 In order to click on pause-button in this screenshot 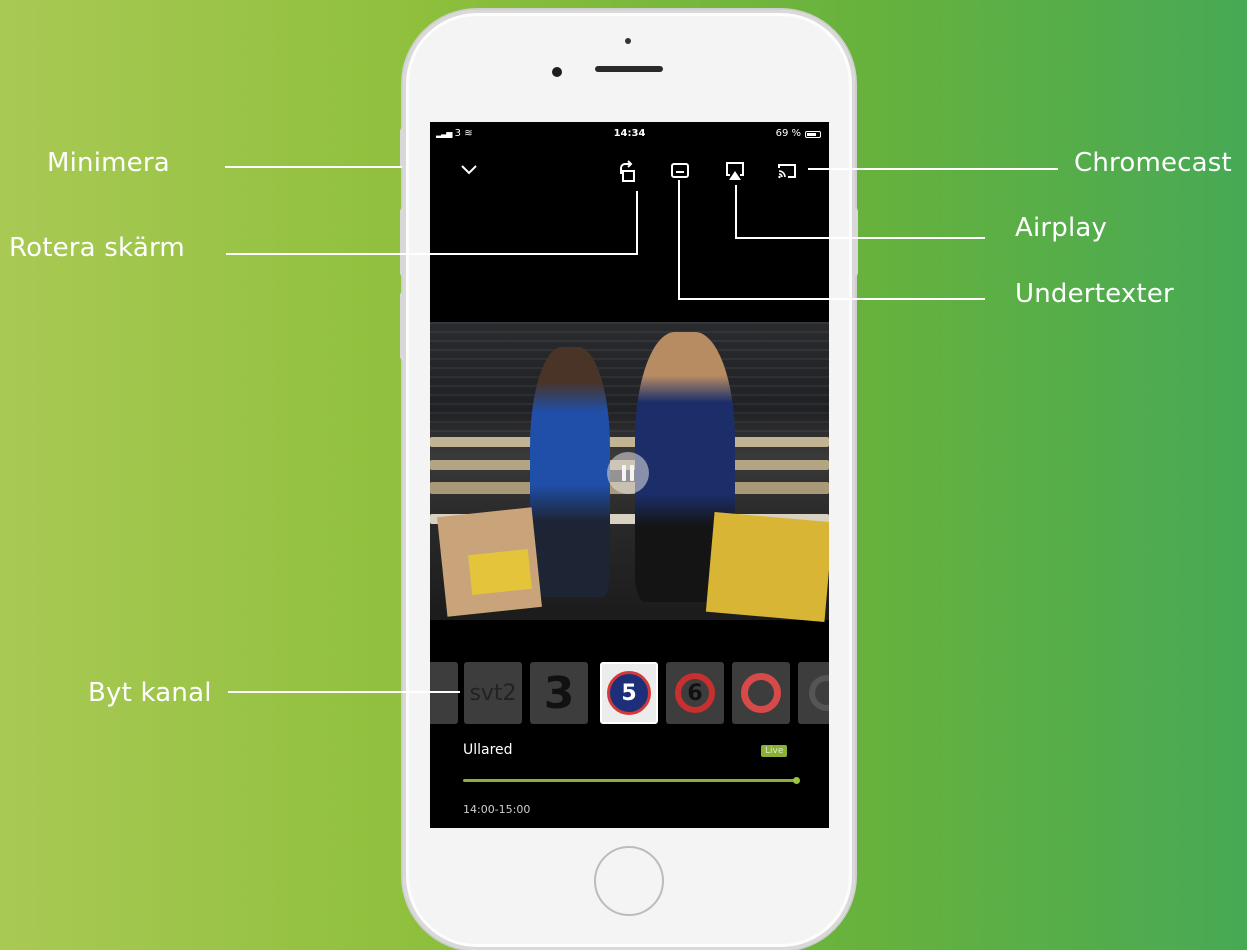, I will do `click(628, 473)`.